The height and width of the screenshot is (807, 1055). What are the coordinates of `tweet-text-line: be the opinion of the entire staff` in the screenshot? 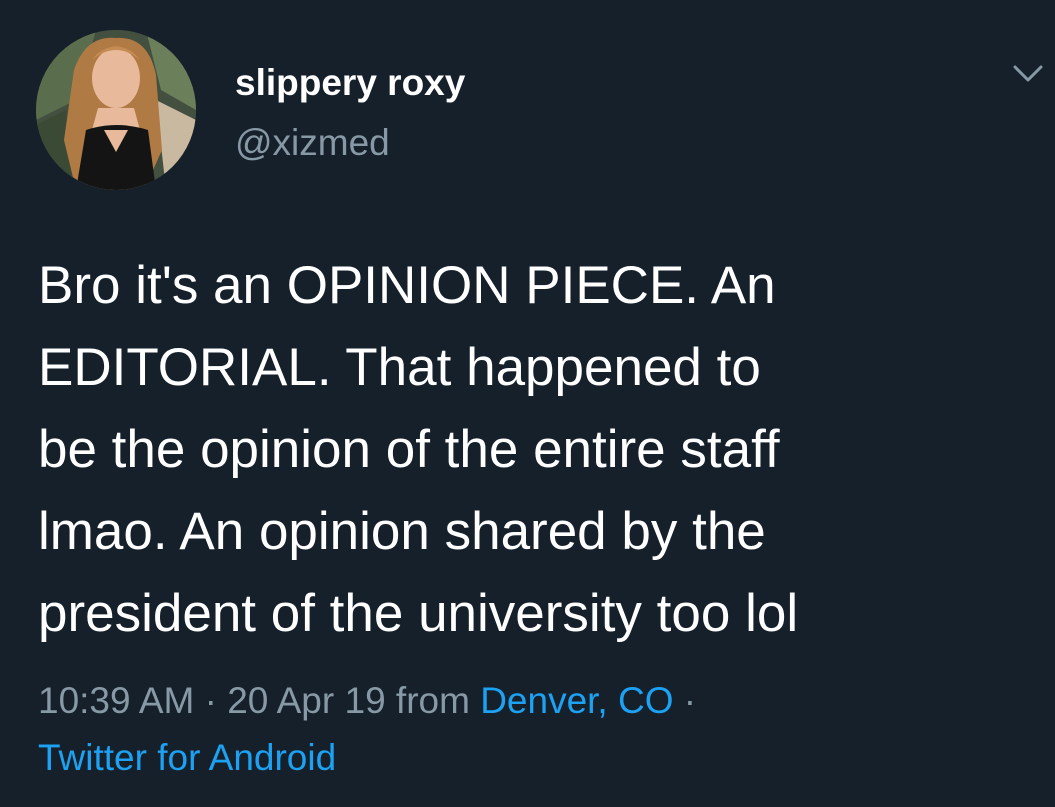 It's located at (409, 449).